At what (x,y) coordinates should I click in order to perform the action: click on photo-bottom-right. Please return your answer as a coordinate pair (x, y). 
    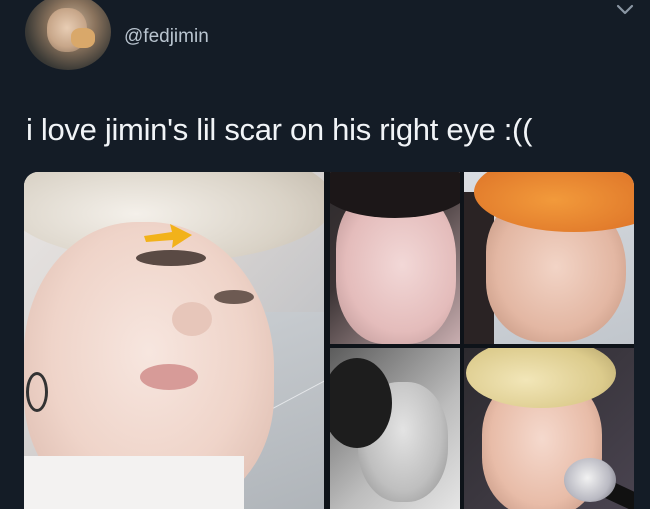
    Looking at the image, I should click on (549, 428).